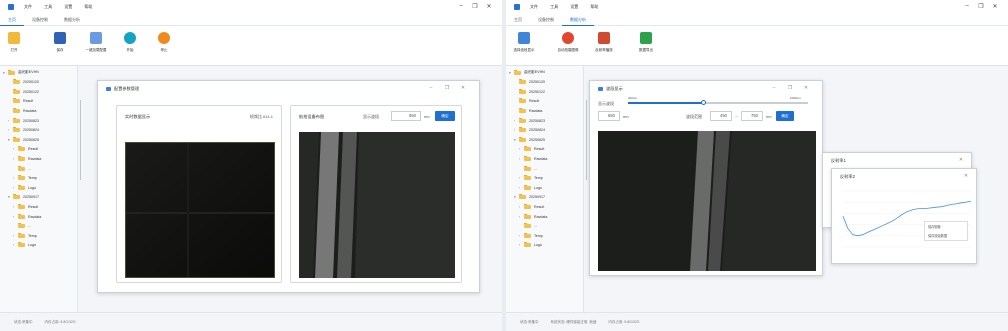  What do you see at coordinates (251, 46) in the screenshot?
I see `ribbon-toolbar: 打开 保存 一键加载配置 开始 停止` at bounding box center [251, 46].